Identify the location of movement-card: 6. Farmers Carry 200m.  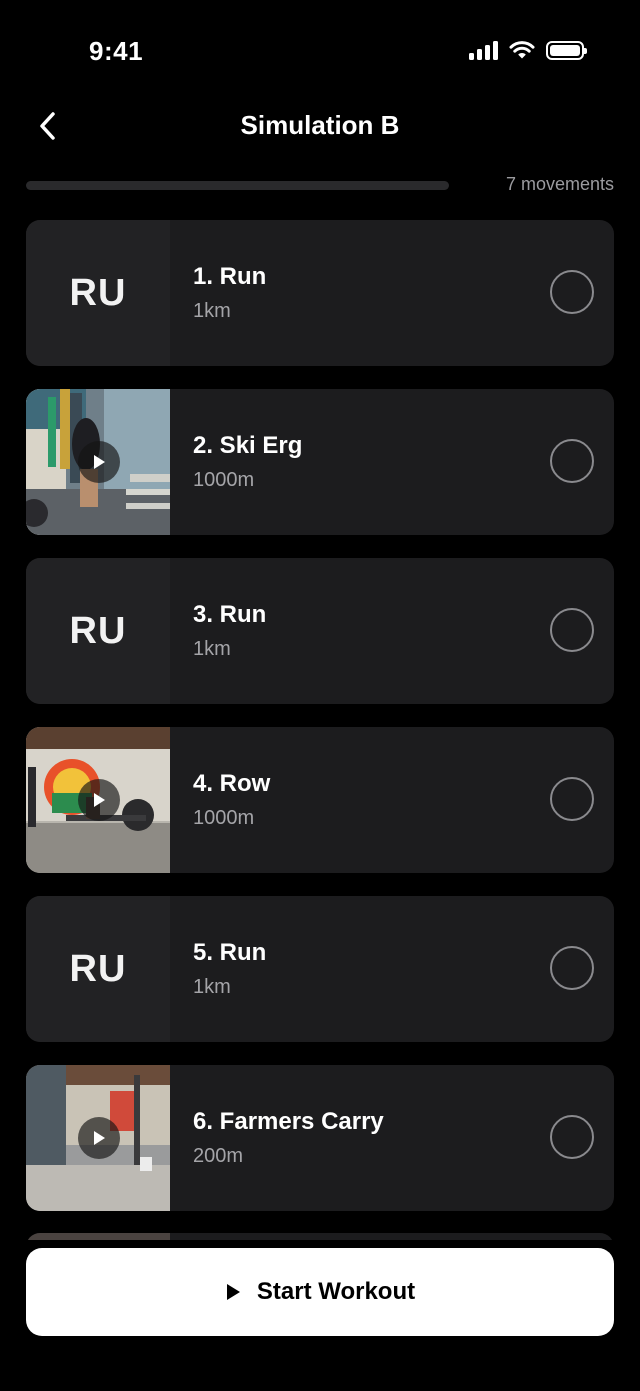
(320, 1138).